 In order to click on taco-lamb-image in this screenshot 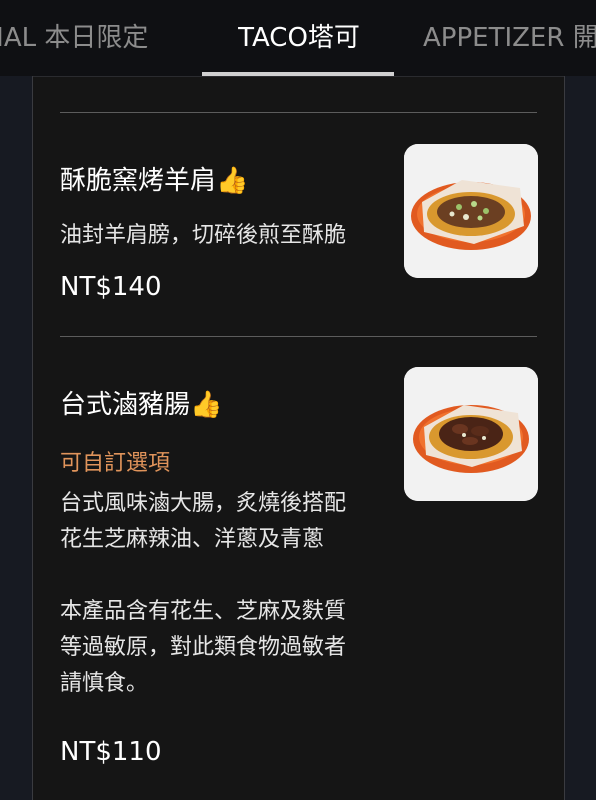, I will do `click(471, 211)`.